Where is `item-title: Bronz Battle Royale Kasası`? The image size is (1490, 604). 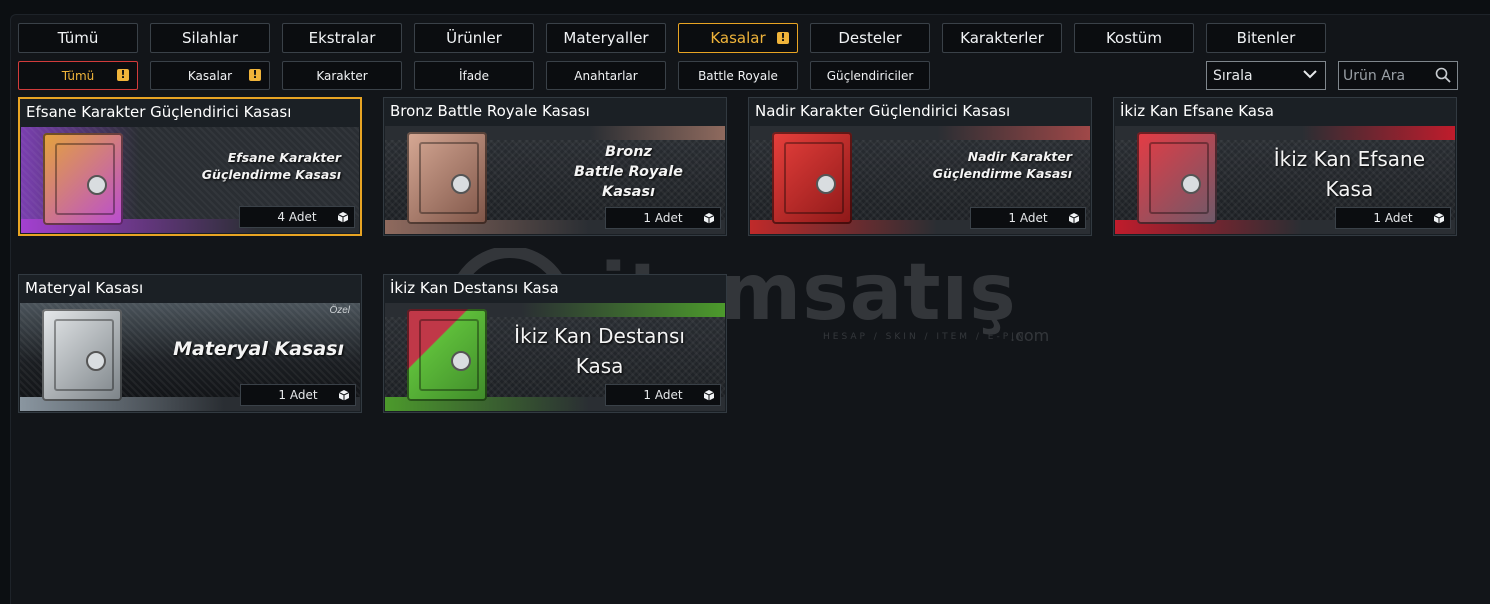 item-title: Bronz Battle Royale Kasası is located at coordinates (555, 112).